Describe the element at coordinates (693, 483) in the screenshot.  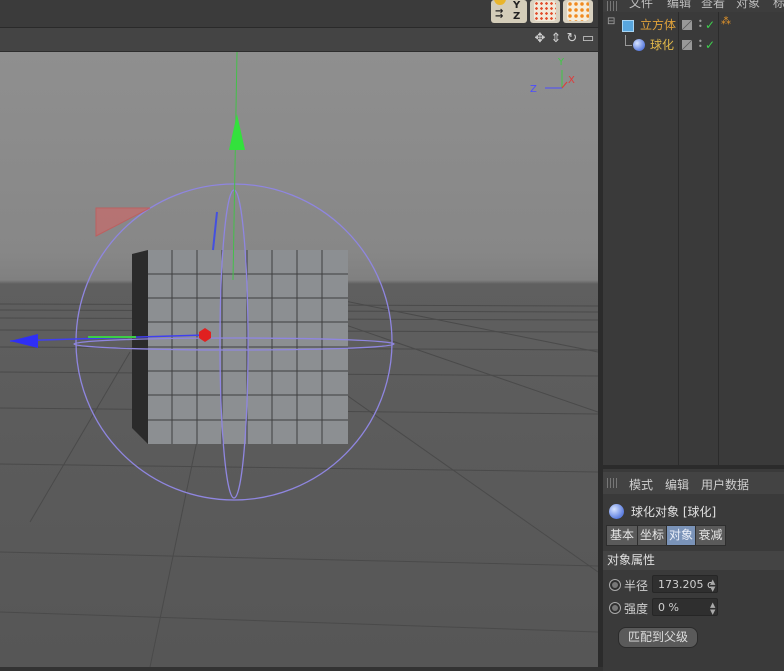
I see `attribute-manager-menubar: 模式 编辑 用户数据` at that location.